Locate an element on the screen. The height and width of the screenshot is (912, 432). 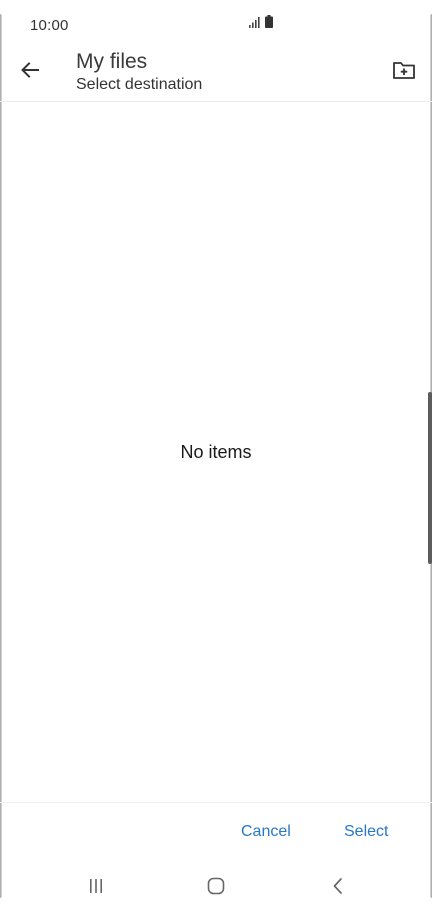
nav-back-button is located at coordinates (338, 888).